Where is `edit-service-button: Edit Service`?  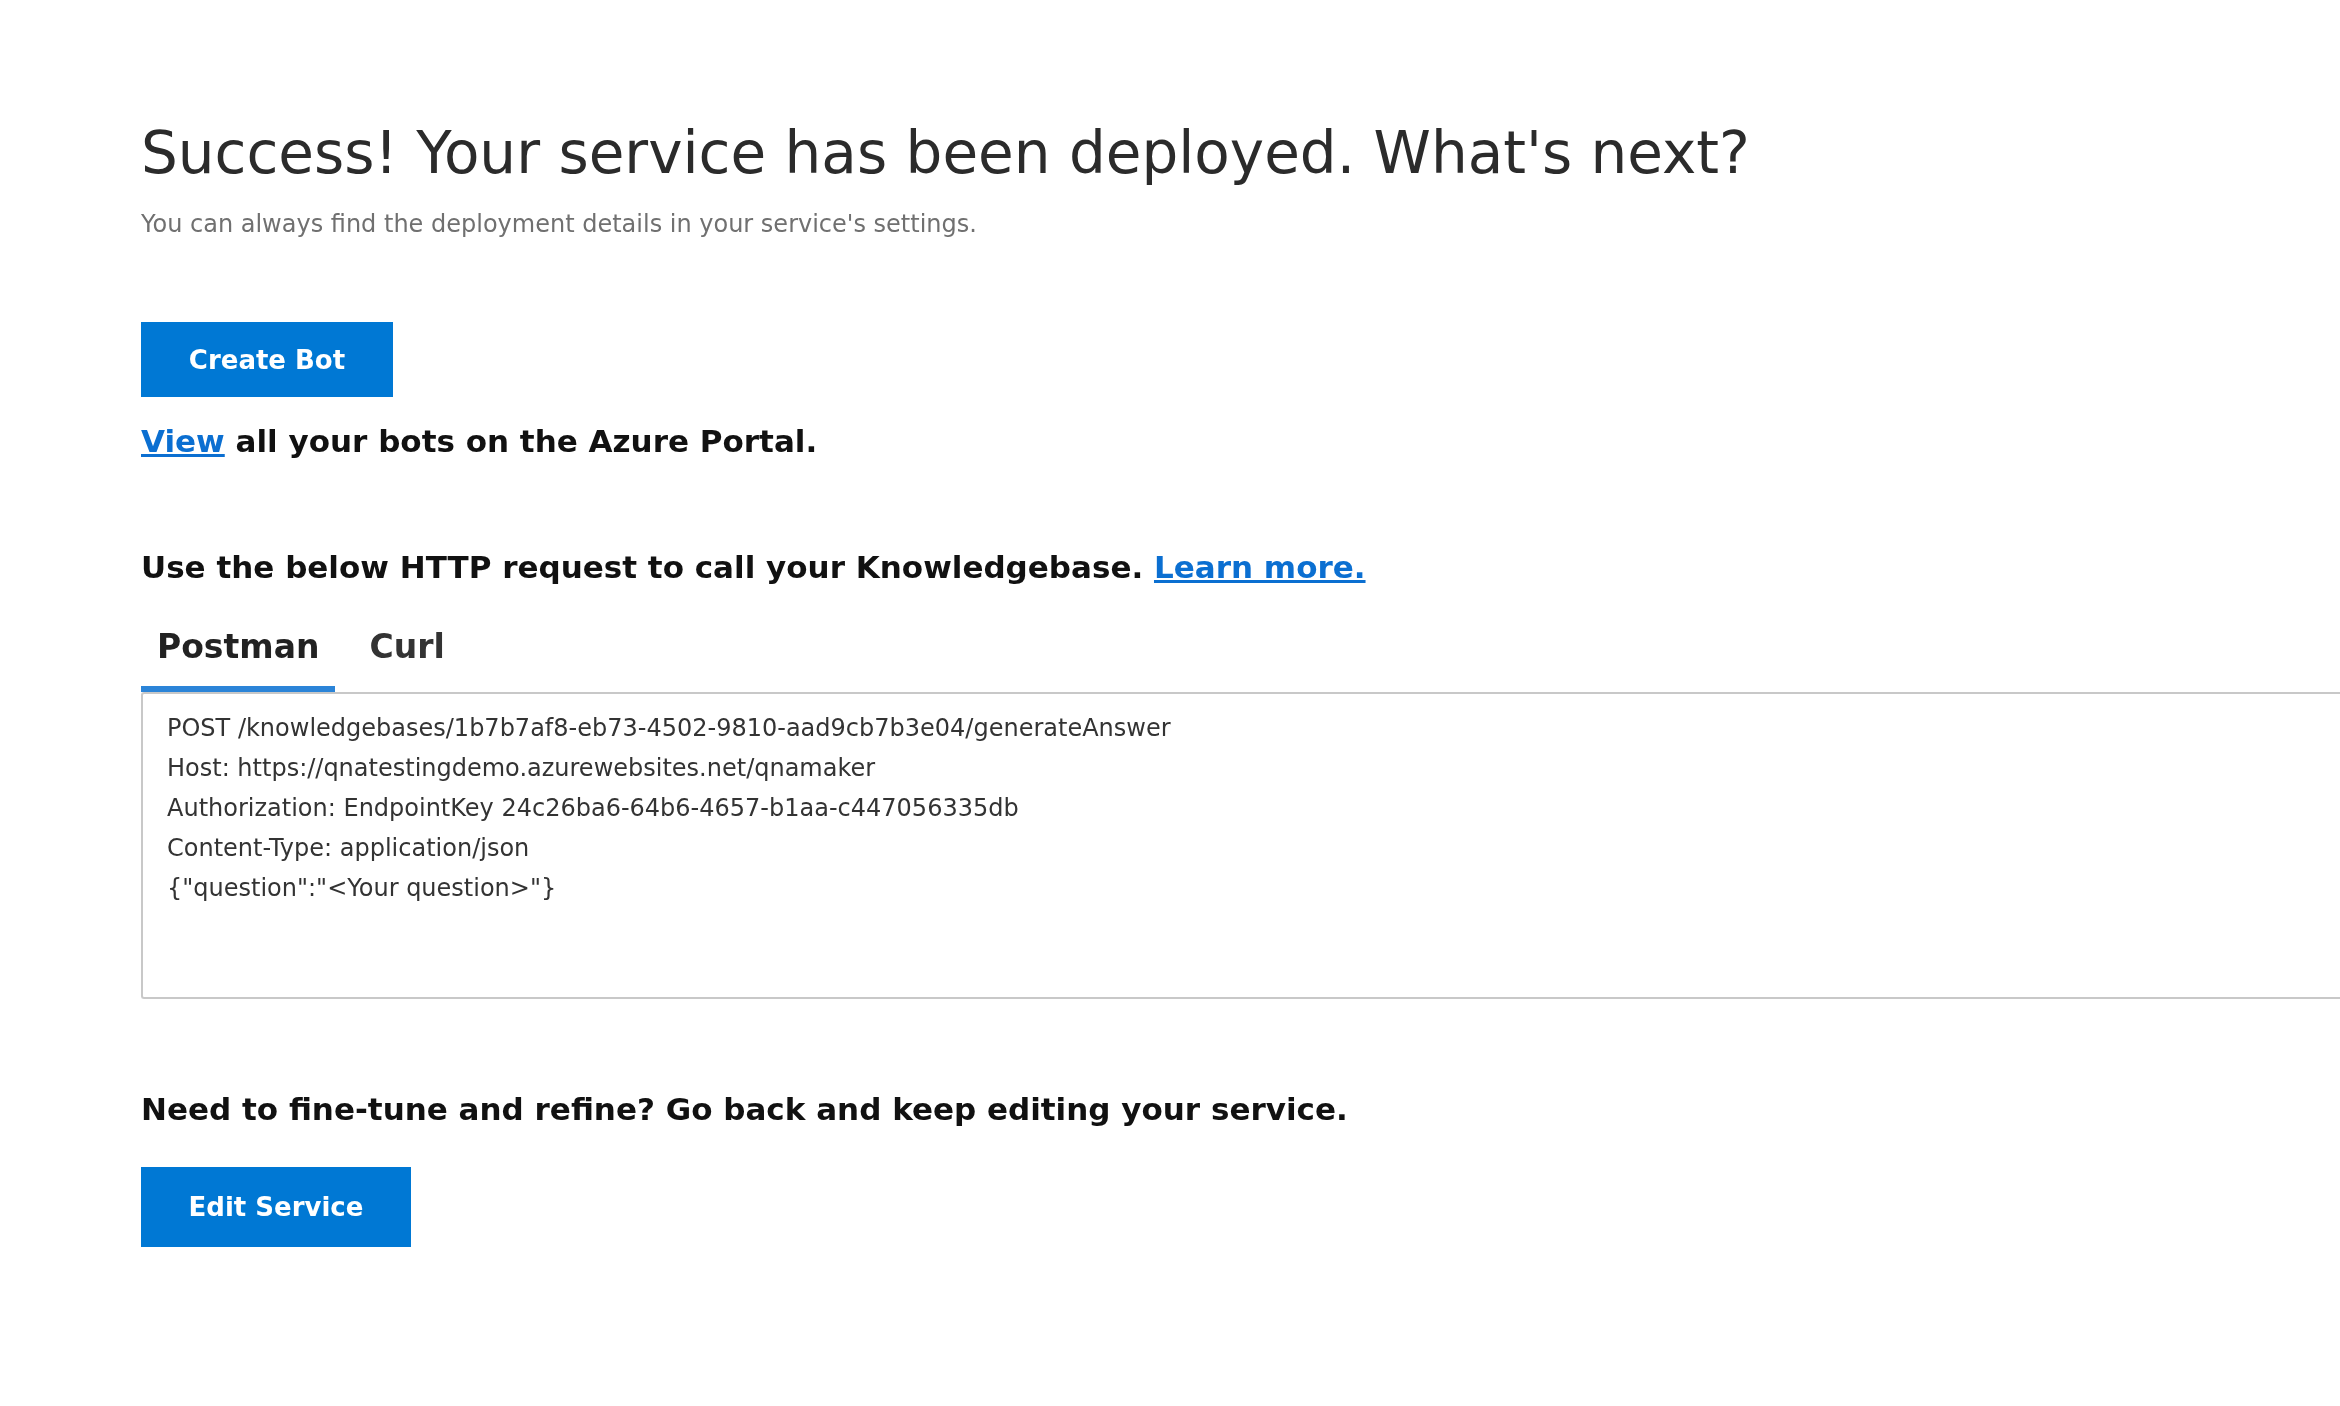 edit-service-button: Edit Service is located at coordinates (276, 1207).